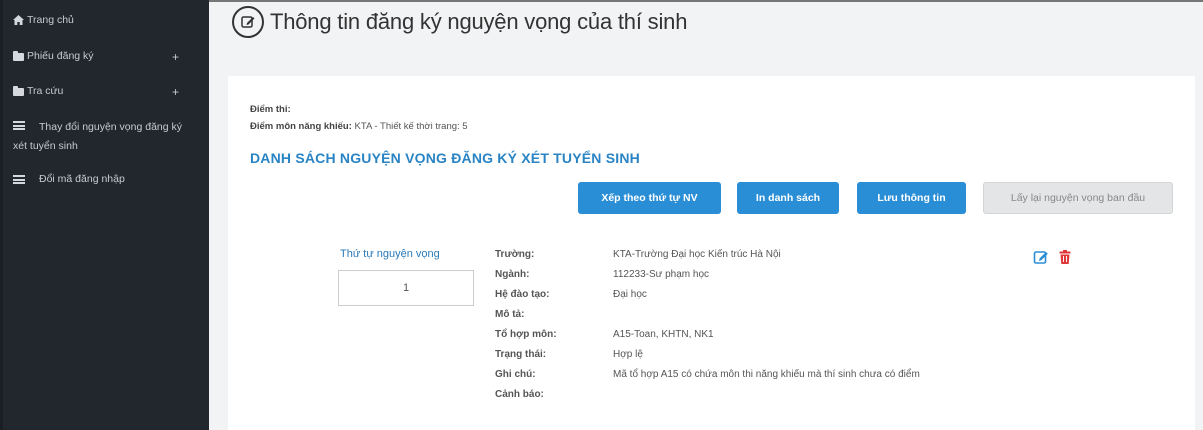 The image size is (1203, 430). I want to click on exam-score-label: Điểm thi:, so click(270, 109).